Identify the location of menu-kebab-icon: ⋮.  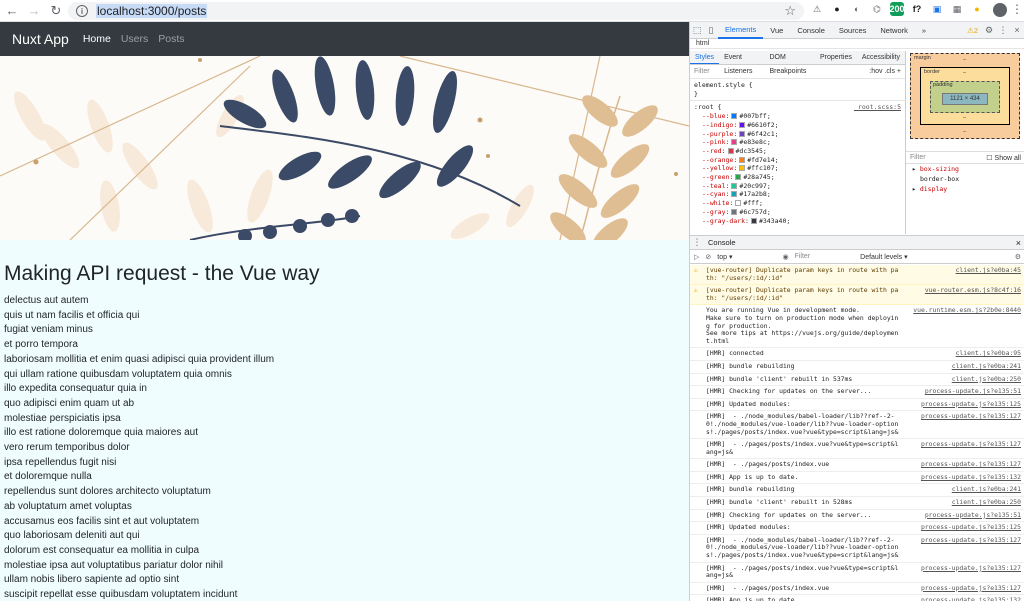
(1017, 9).